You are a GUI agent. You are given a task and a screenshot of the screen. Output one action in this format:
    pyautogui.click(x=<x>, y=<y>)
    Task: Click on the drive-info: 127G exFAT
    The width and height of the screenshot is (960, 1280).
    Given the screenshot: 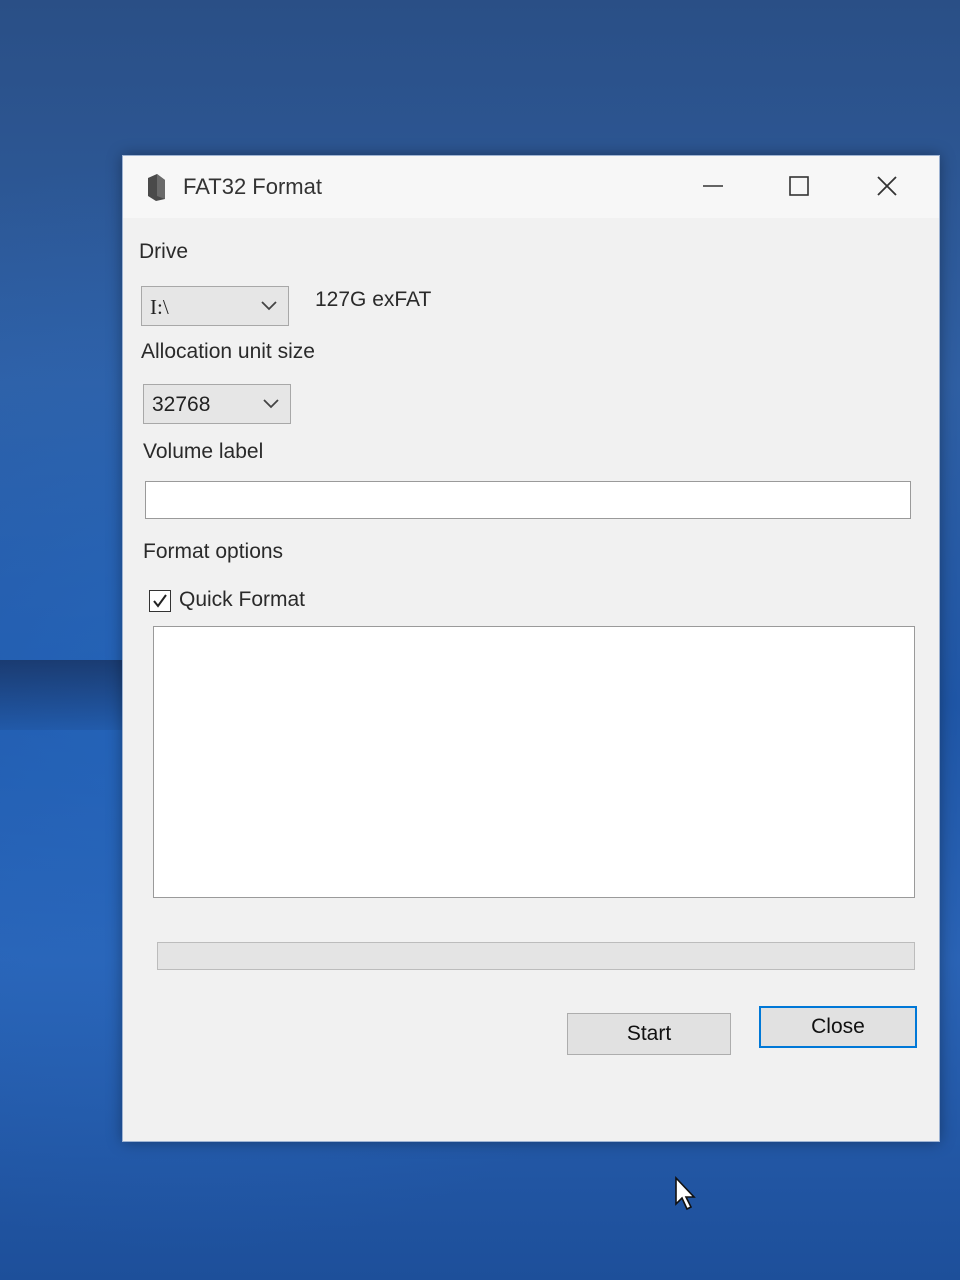 What is the action you would take?
    pyautogui.click(x=373, y=299)
    